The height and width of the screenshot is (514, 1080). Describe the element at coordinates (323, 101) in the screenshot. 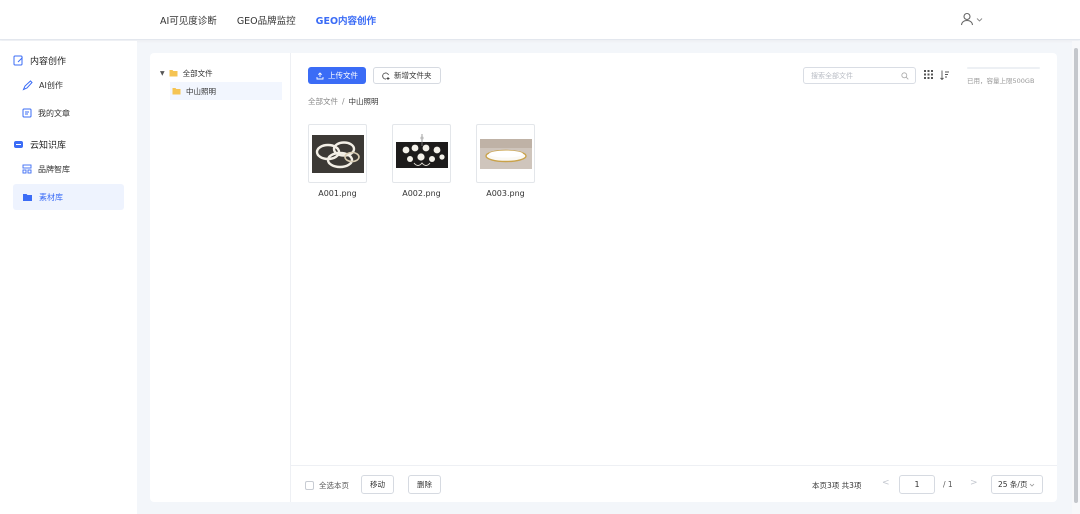

I see `breadcrumb-root: 全部文件` at that location.